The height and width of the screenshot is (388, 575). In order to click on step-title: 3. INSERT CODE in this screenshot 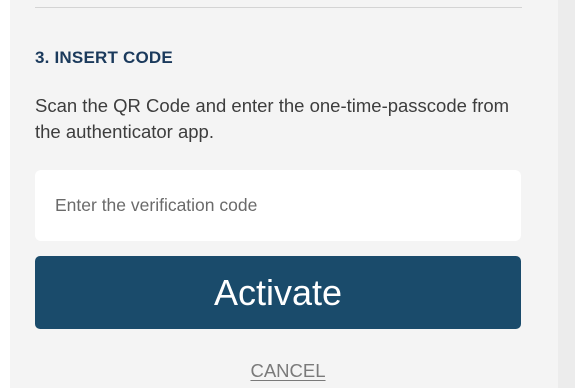, I will do `click(104, 57)`.